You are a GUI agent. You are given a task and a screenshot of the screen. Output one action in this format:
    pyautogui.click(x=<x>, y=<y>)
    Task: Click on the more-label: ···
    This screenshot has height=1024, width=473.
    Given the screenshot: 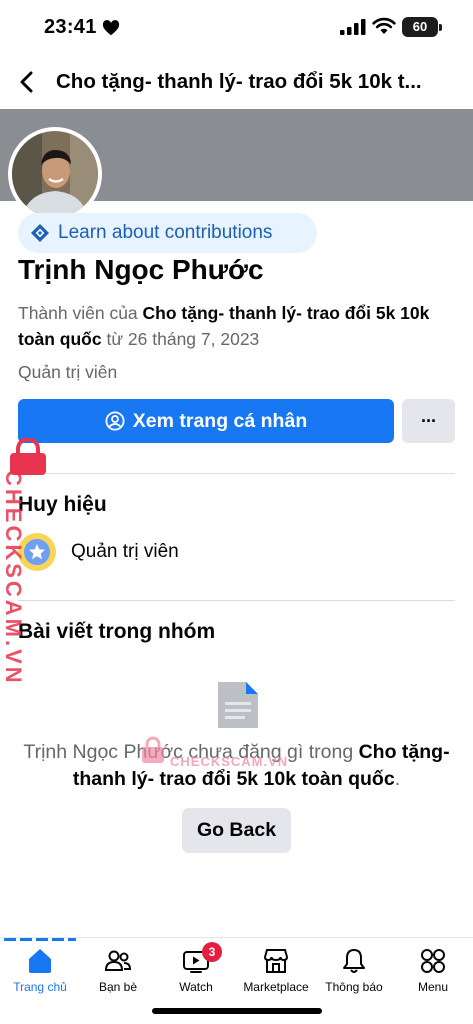 What is the action you would take?
    pyautogui.click(x=429, y=420)
    